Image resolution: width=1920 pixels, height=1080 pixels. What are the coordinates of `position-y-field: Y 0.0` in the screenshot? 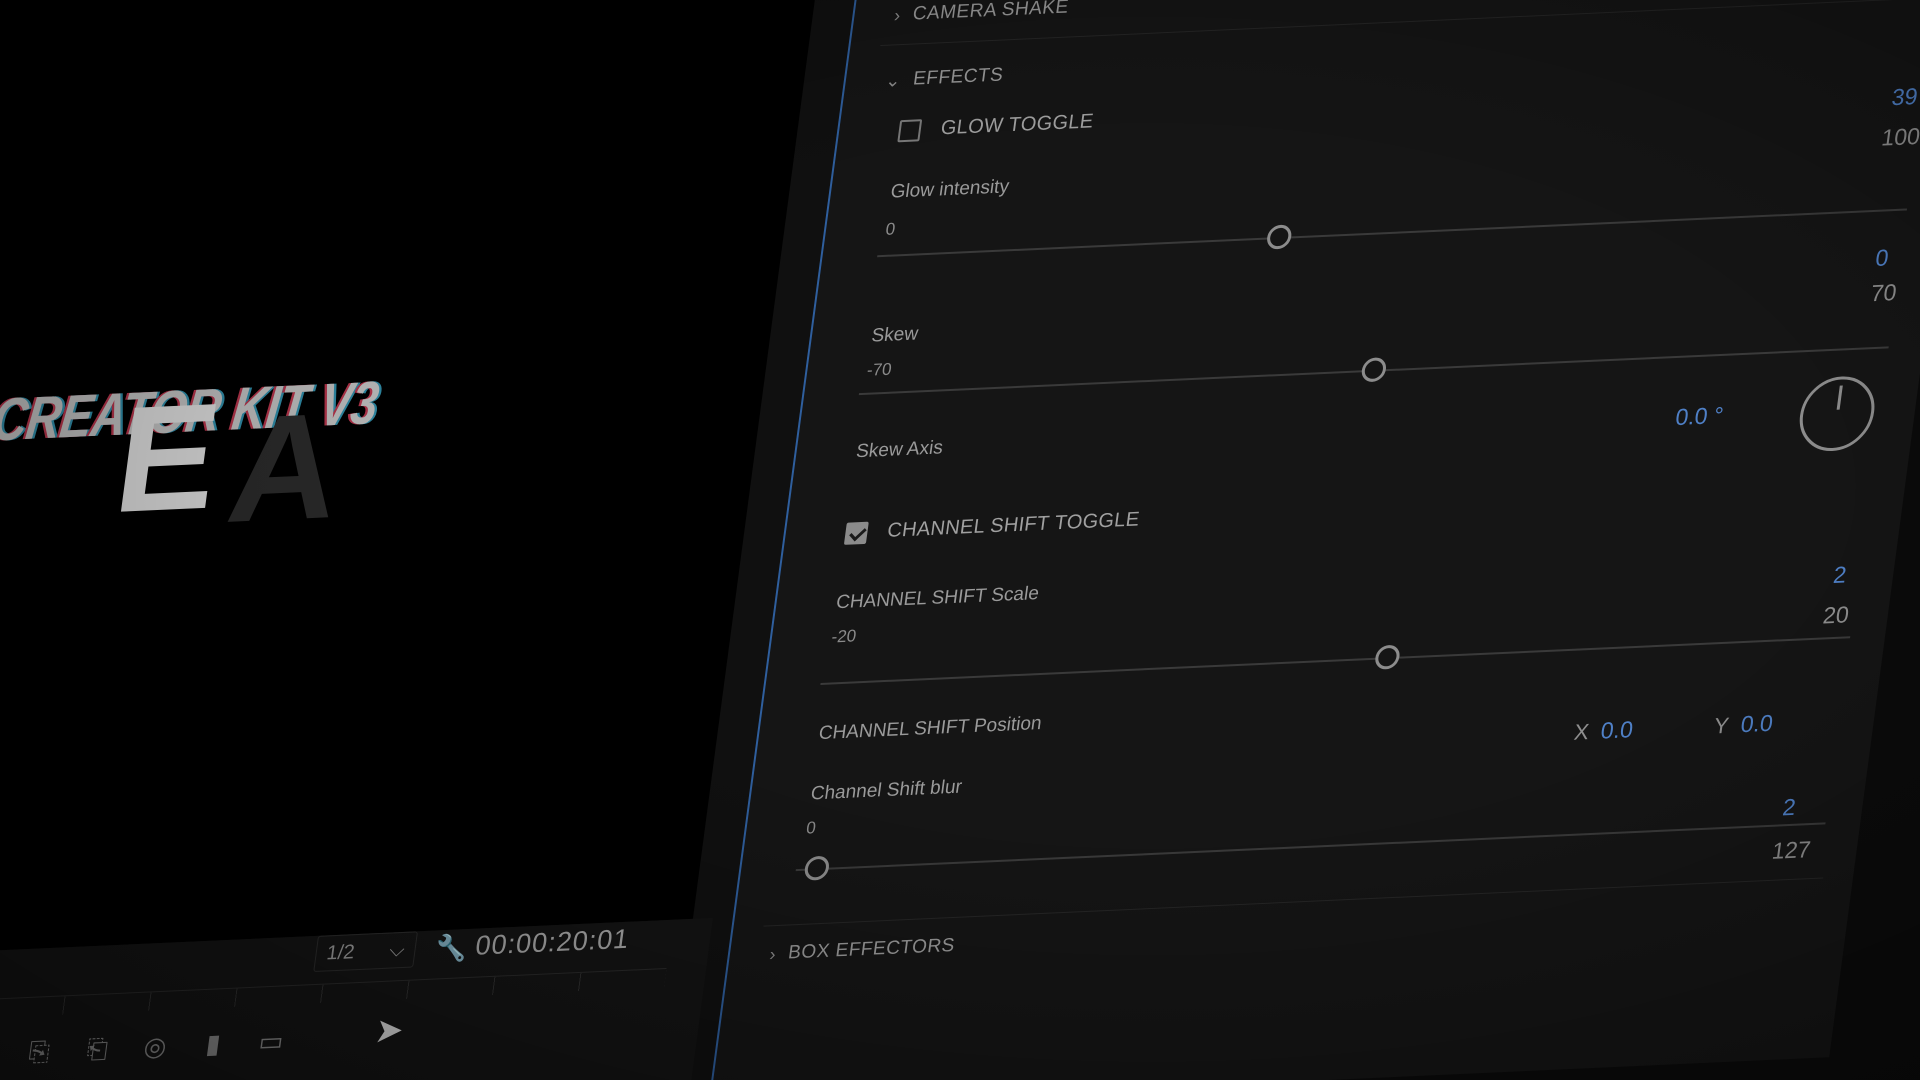 It's located at (1743, 725).